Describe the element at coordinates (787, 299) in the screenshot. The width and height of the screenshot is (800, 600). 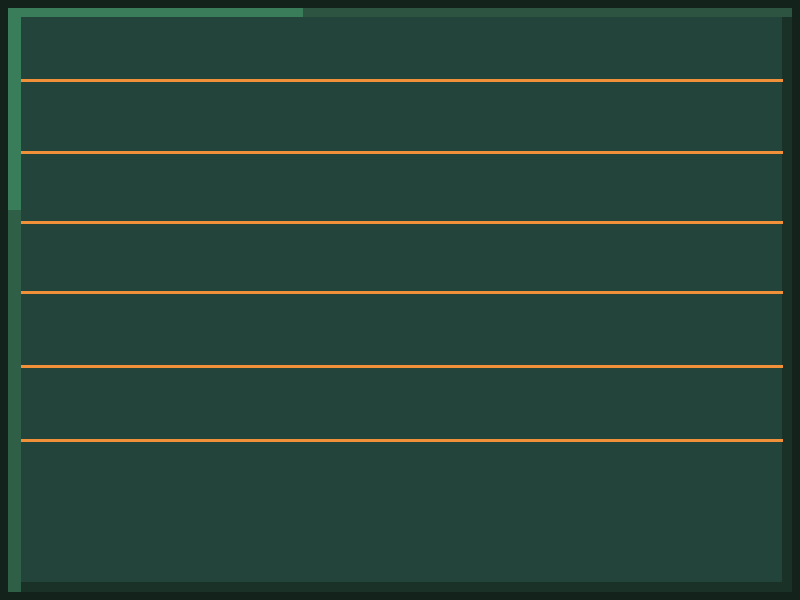
I see `right-edge-shadow` at that location.